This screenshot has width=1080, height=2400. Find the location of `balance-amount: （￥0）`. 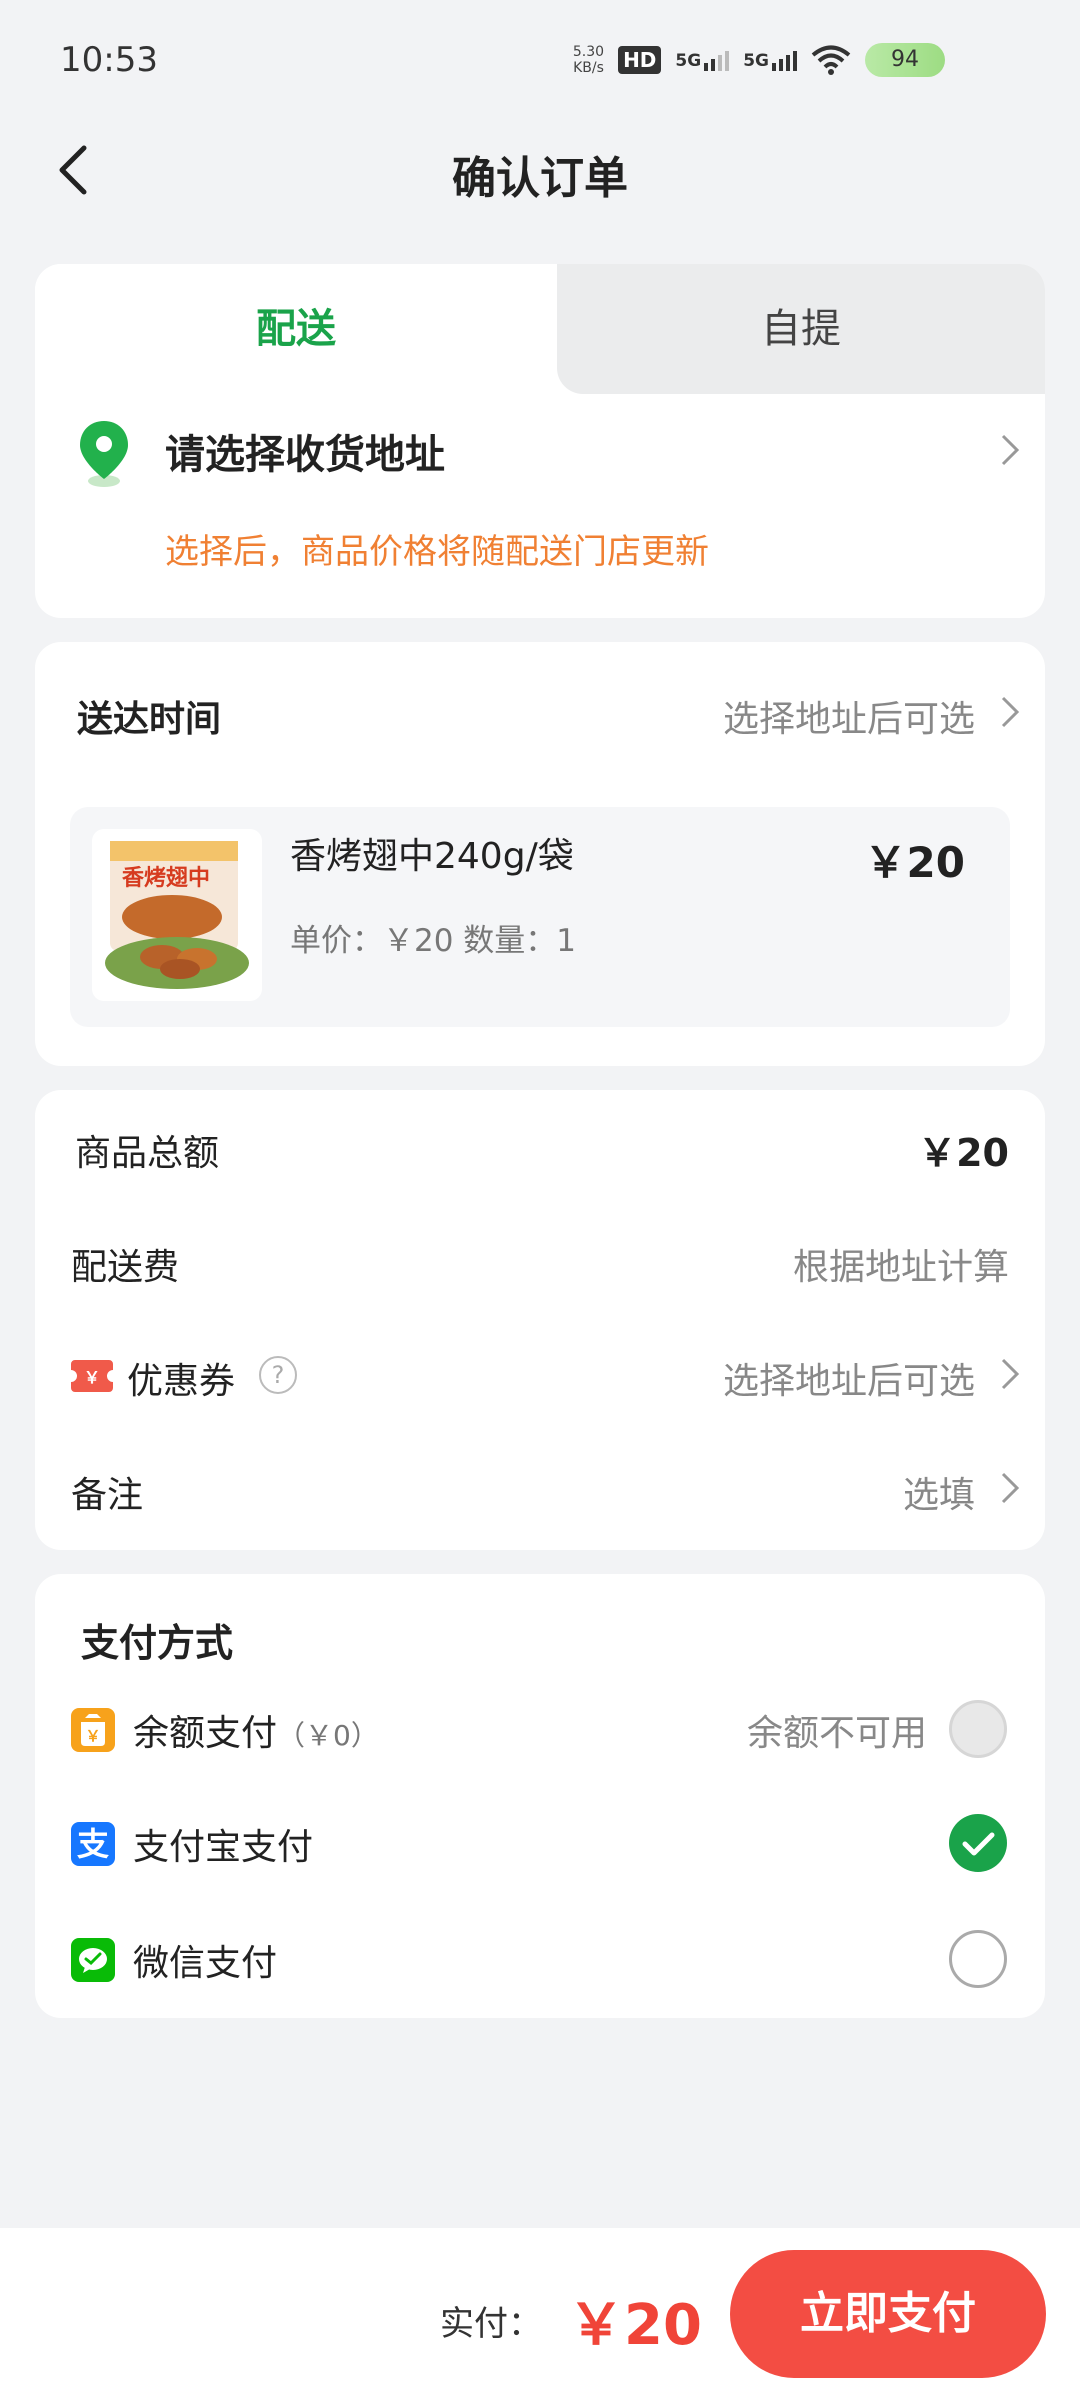

balance-amount: （￥0） is located at coordinates (328, 1735).